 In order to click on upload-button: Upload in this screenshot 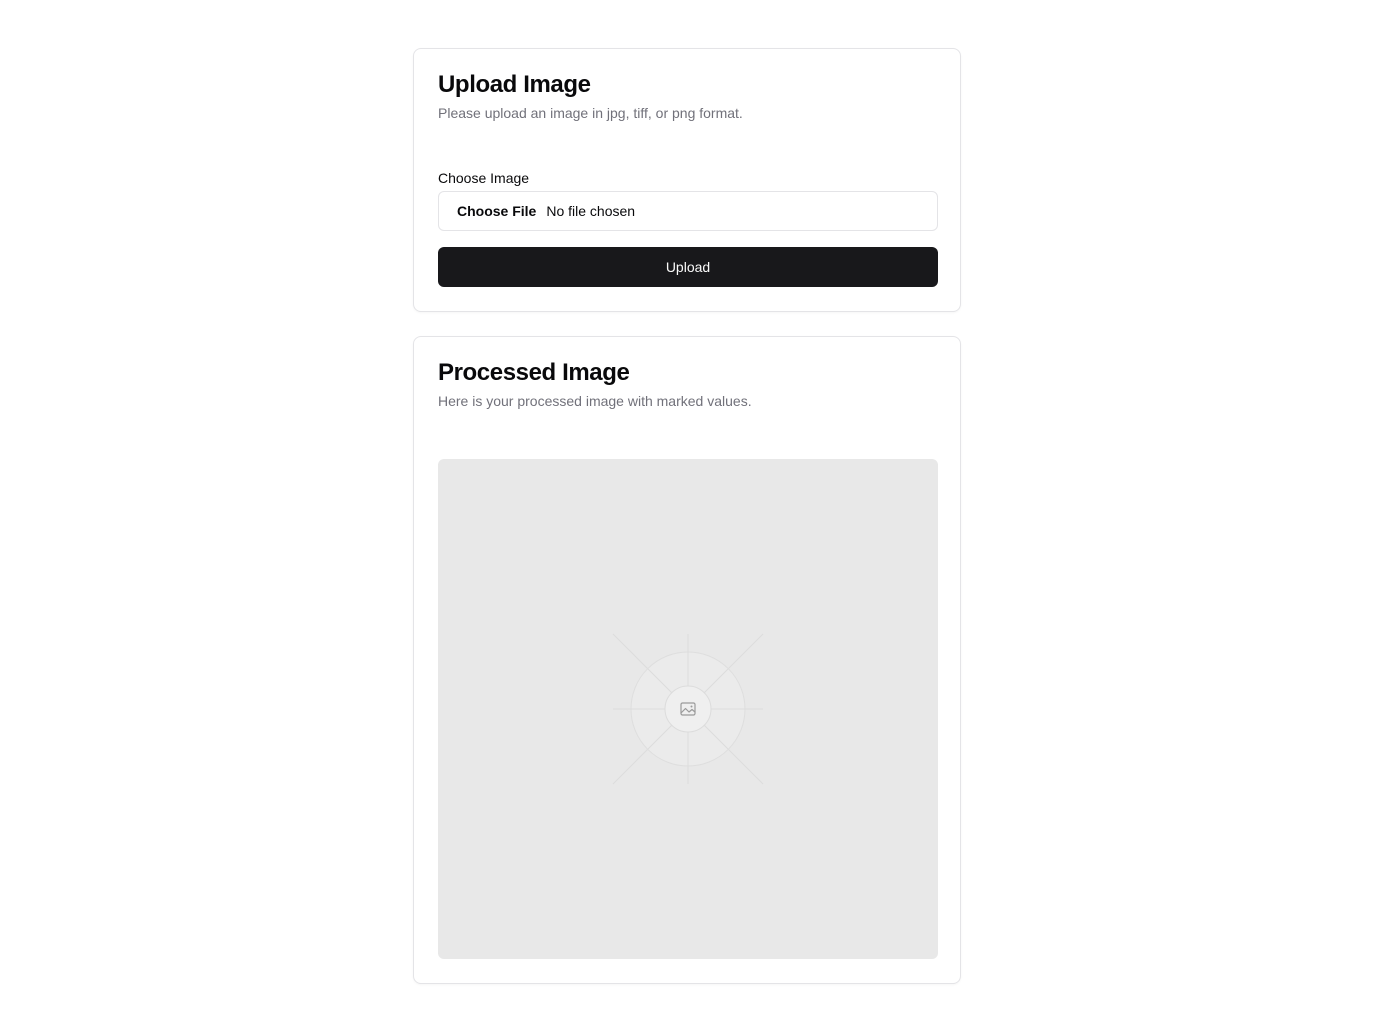, I will do `click(688, 267)`.